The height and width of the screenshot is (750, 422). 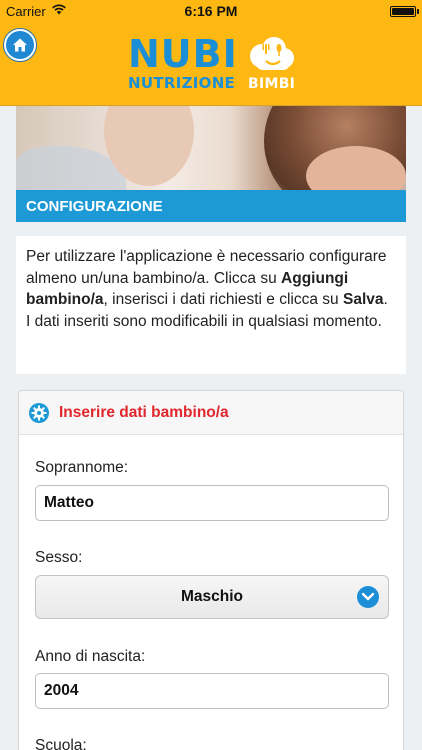 I want to click on intro-text-part: , inserisci i dati richiesti e clicca su, so click(x=223, y=299).